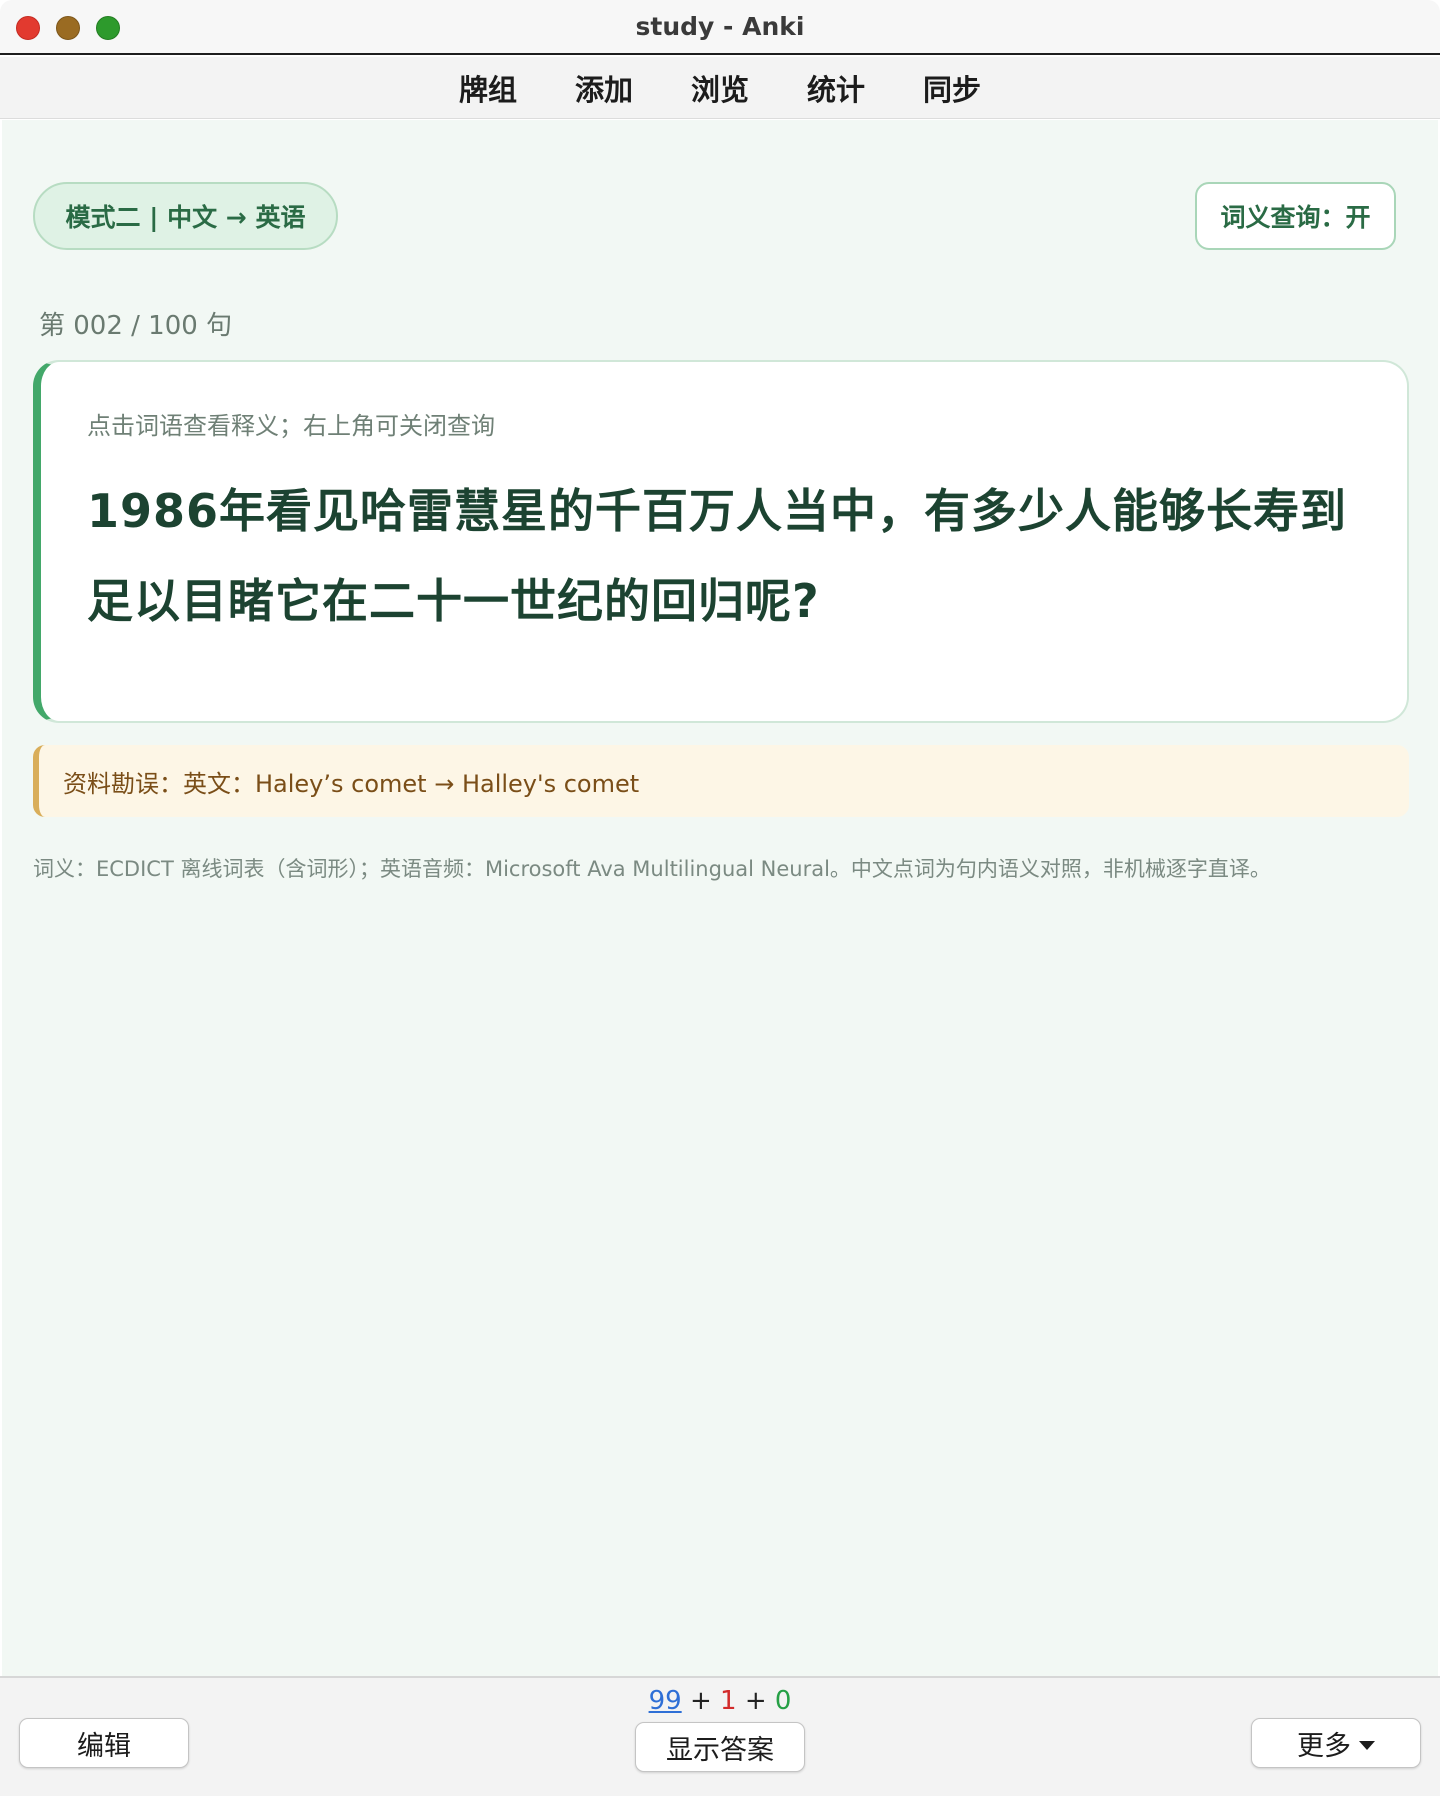  I want to click on lookup-toggle-button: 词义查询：开, so click(1295, 216).